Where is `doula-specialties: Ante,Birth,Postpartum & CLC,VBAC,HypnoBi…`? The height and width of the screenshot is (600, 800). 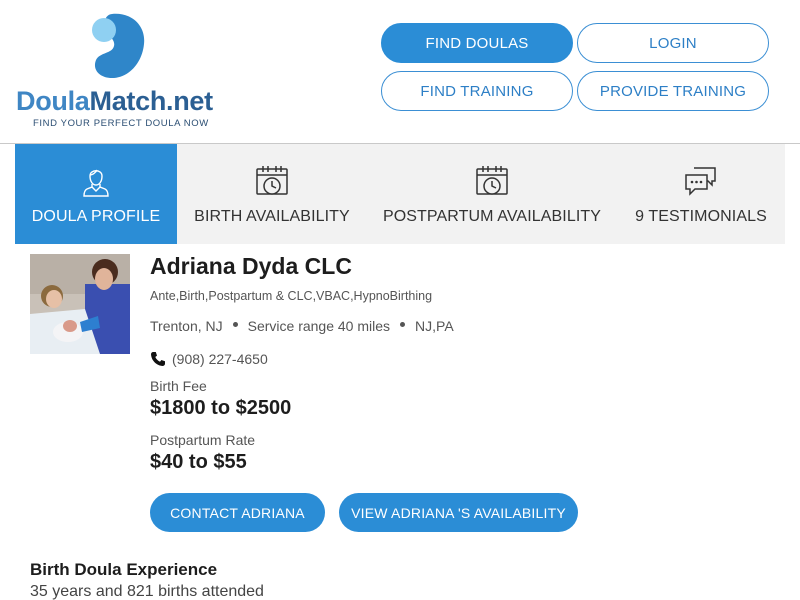
doula-specialties: Ante,Birth,Postpartum & CLC,VBAC,HypnoBi… is located at coordinates (291, 296).